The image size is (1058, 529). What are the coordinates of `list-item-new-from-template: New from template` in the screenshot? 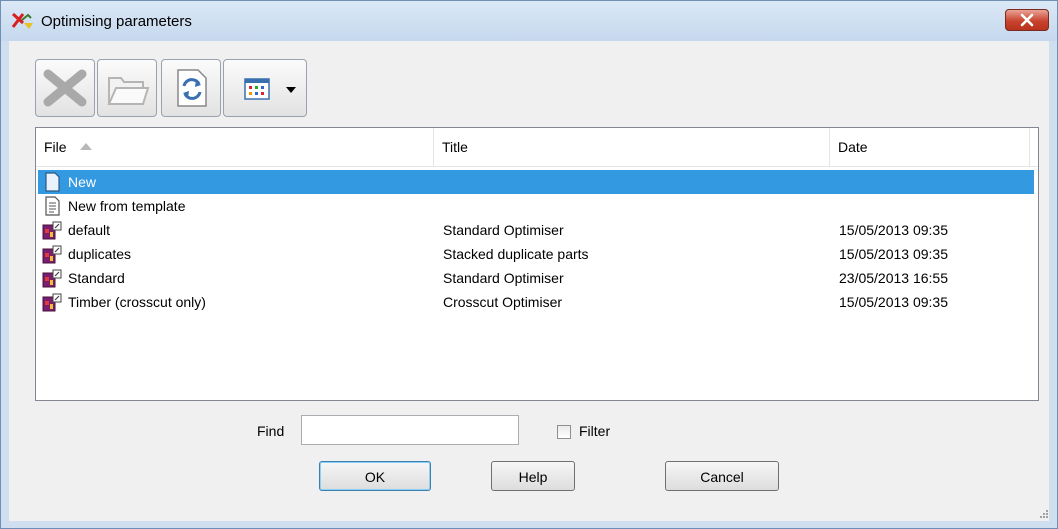 It's located at (536, 206).